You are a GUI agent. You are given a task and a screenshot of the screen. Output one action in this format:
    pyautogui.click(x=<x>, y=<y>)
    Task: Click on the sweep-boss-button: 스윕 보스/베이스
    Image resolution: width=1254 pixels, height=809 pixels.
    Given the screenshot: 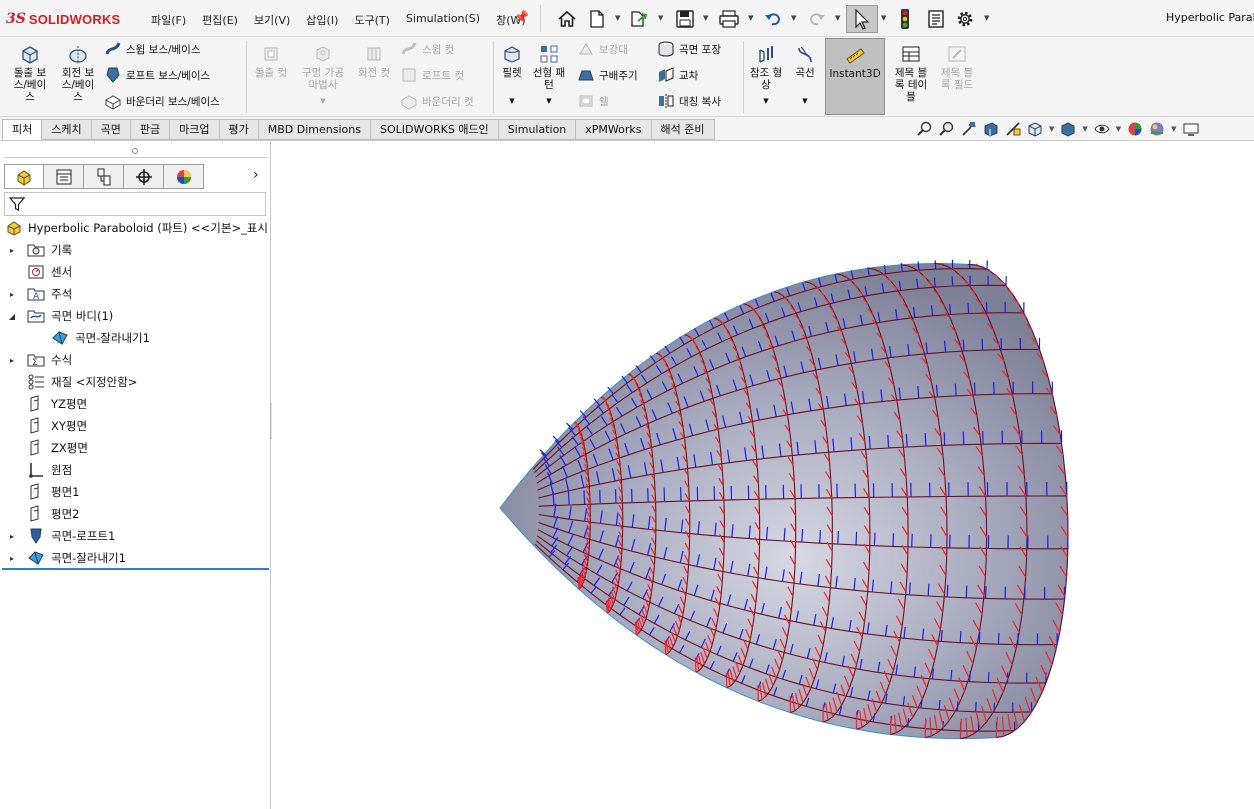 What is the action you would take?
    pyautogui.click(x=152, y=49)
    